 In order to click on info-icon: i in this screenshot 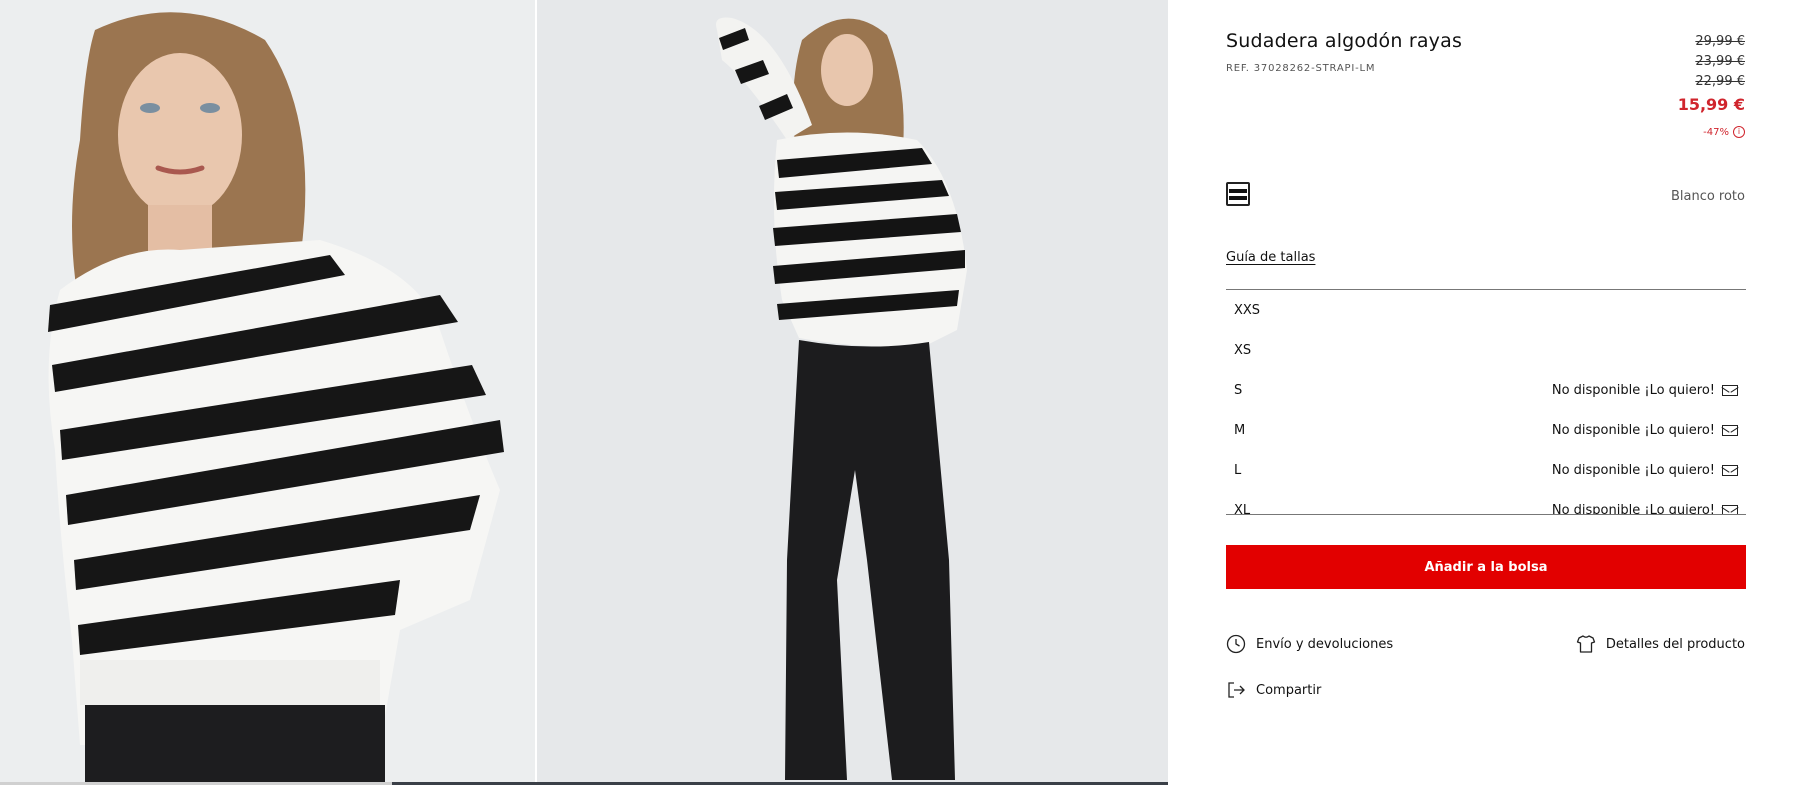, I will do `click(1739, 132)`.